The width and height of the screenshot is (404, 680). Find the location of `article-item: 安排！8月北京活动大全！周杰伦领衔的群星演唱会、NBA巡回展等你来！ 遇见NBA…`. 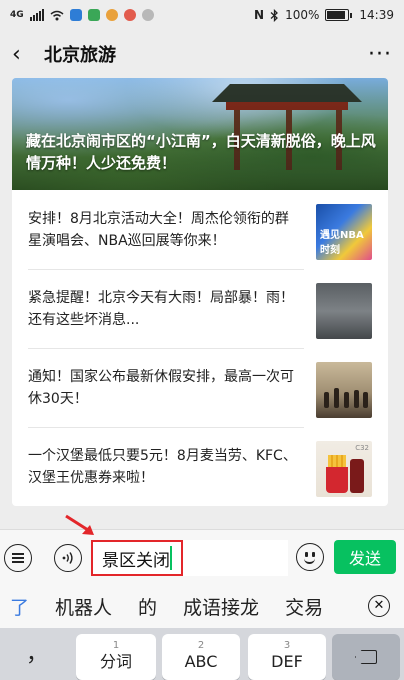

article-item: 安排！8月北京活动大全！周杰伦领衔的群星演唱会、NBA巡回展等你来！ 遇见NBA… is located at coordinates (200, 229).